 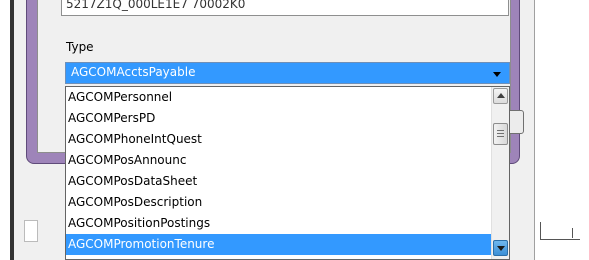 I want to click on ruler-tick, so click(x=572, y=233).